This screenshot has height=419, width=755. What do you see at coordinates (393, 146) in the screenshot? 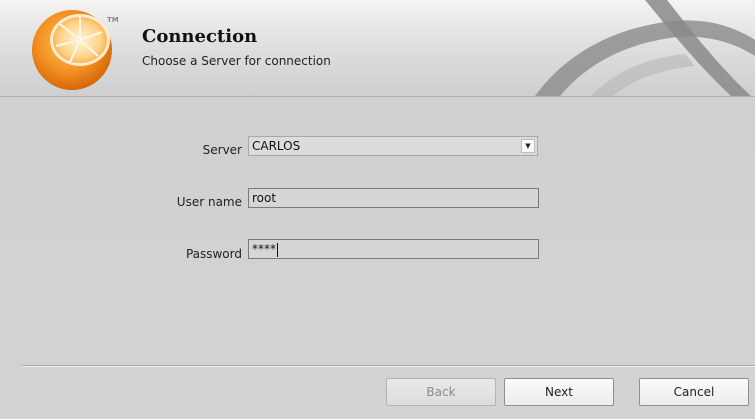
I see `server-select: CARLOS ▼` at bounding box center [393, 146].